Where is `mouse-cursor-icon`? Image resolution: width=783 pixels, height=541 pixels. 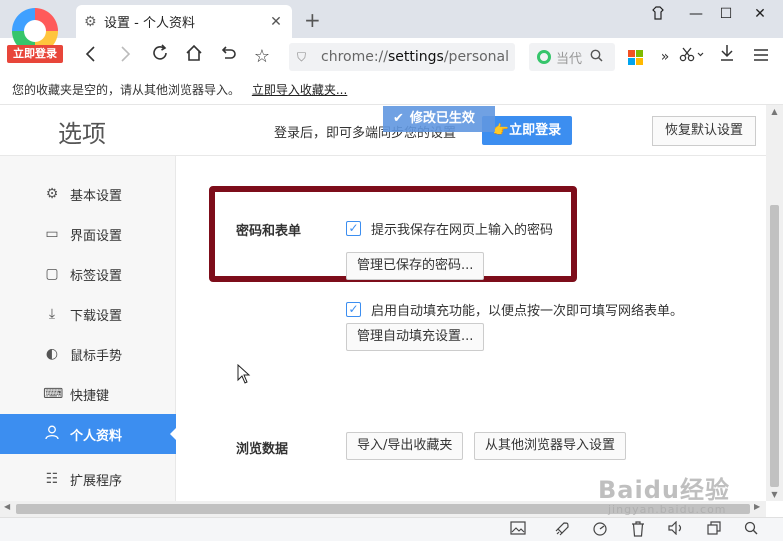 mouse-cursor-icon is located at coordinates (244, 374).